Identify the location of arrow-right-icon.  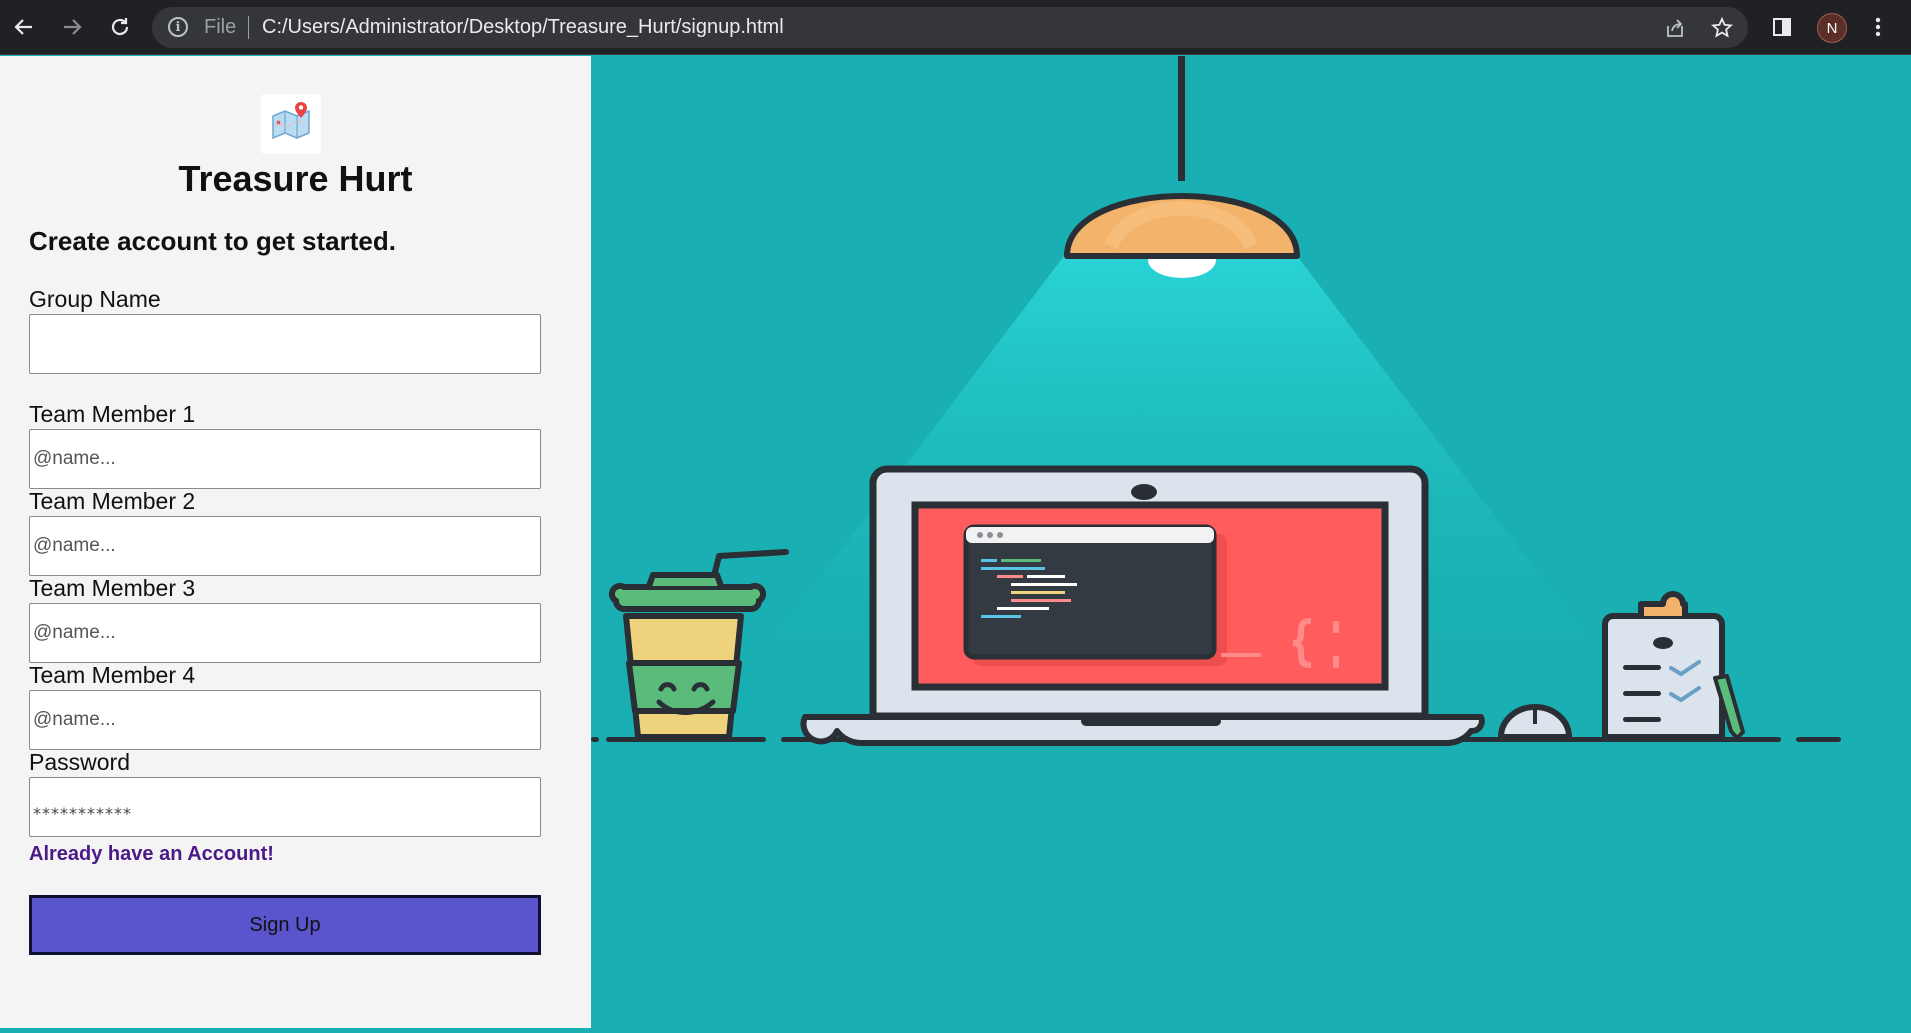
(73, 27).